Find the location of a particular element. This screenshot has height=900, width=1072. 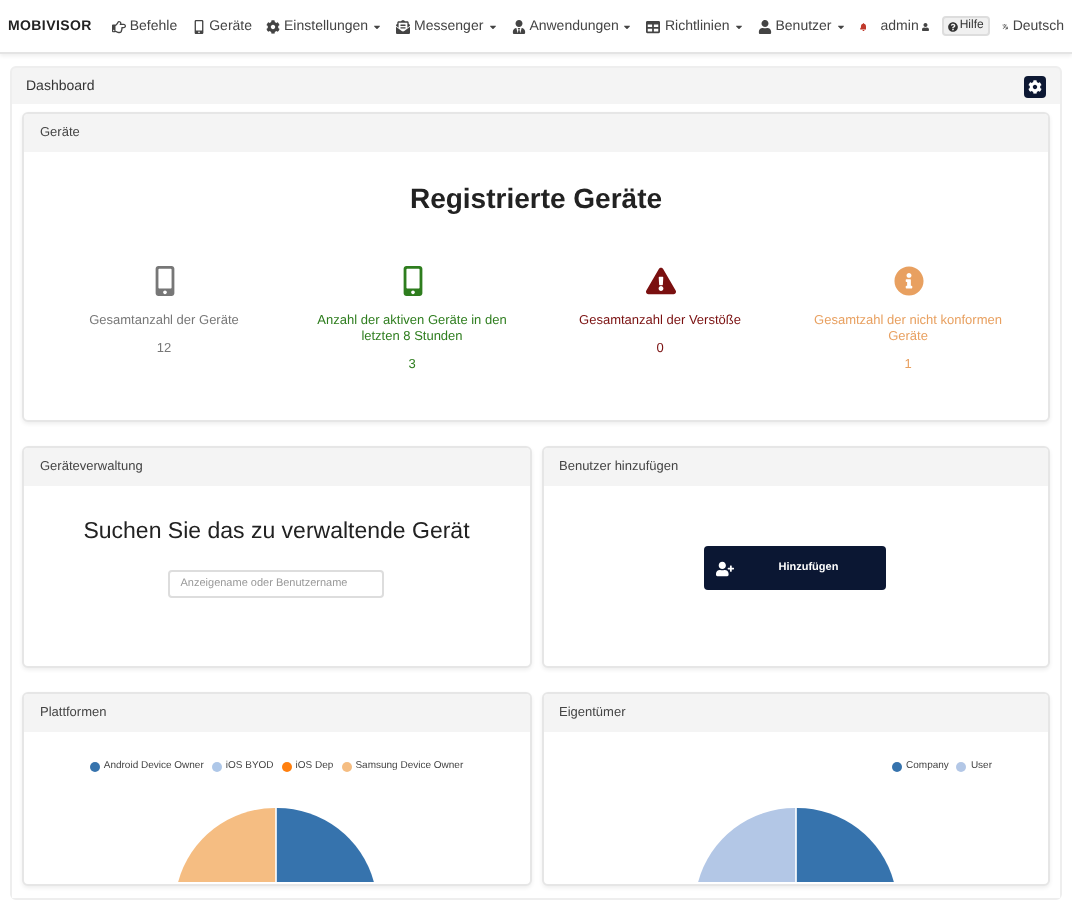

table-icon is located at coordinates (653, 26).